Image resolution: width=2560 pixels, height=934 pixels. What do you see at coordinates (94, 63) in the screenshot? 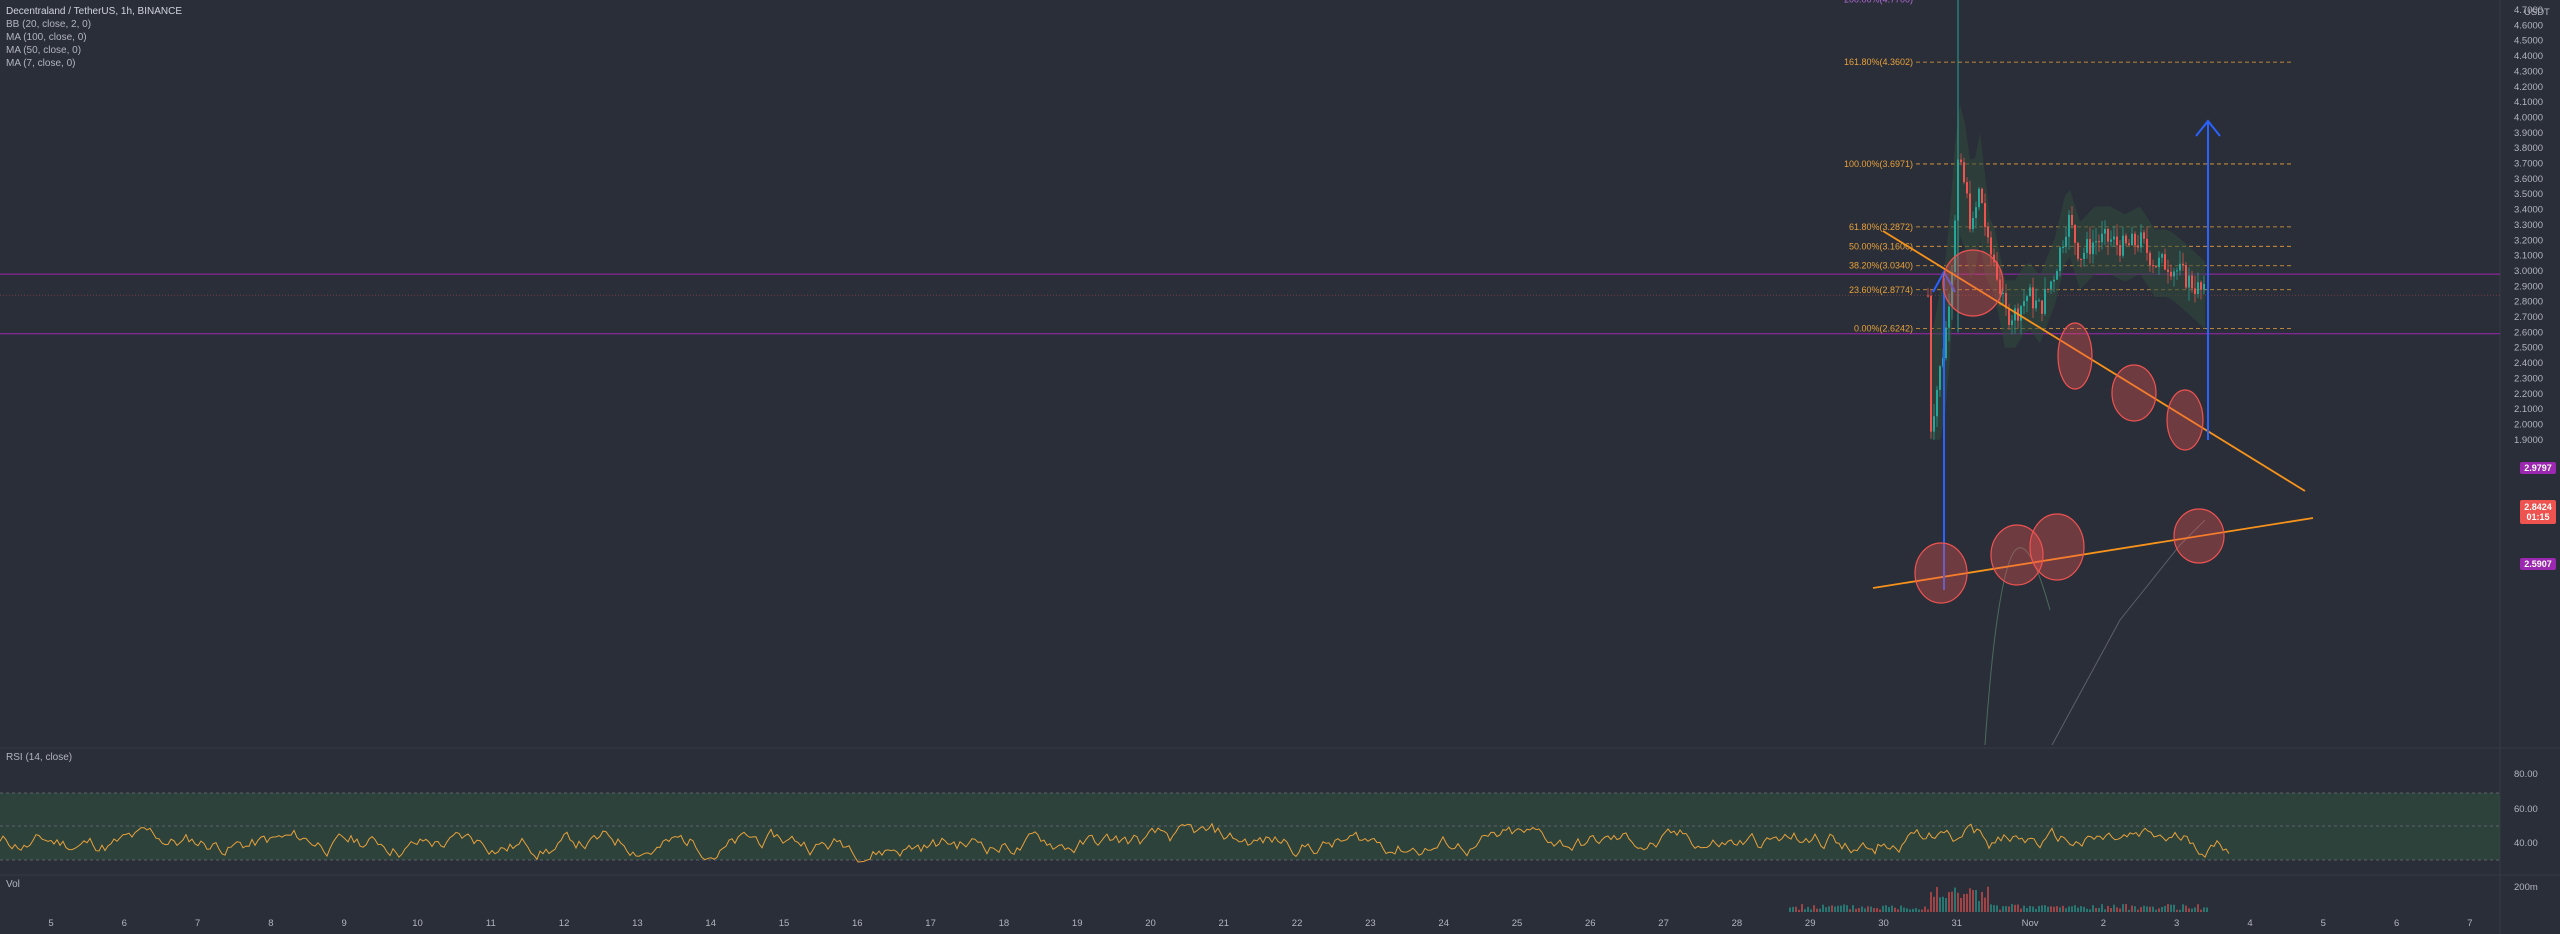
I see `indicator-ma7: MA (7, close, 0)` at bounding box center [94, 63].